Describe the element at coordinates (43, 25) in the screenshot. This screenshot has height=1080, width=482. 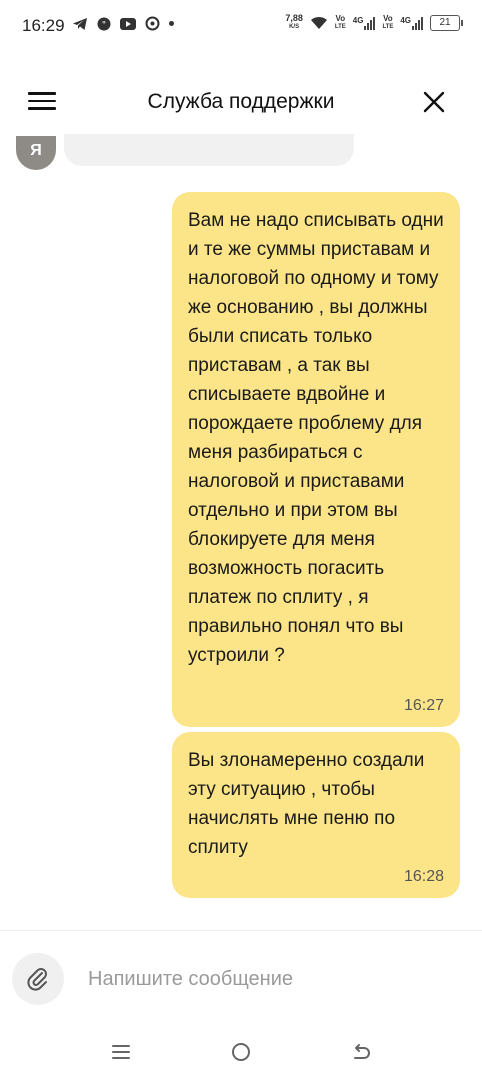
I see `status-time: 16:29` at that location.